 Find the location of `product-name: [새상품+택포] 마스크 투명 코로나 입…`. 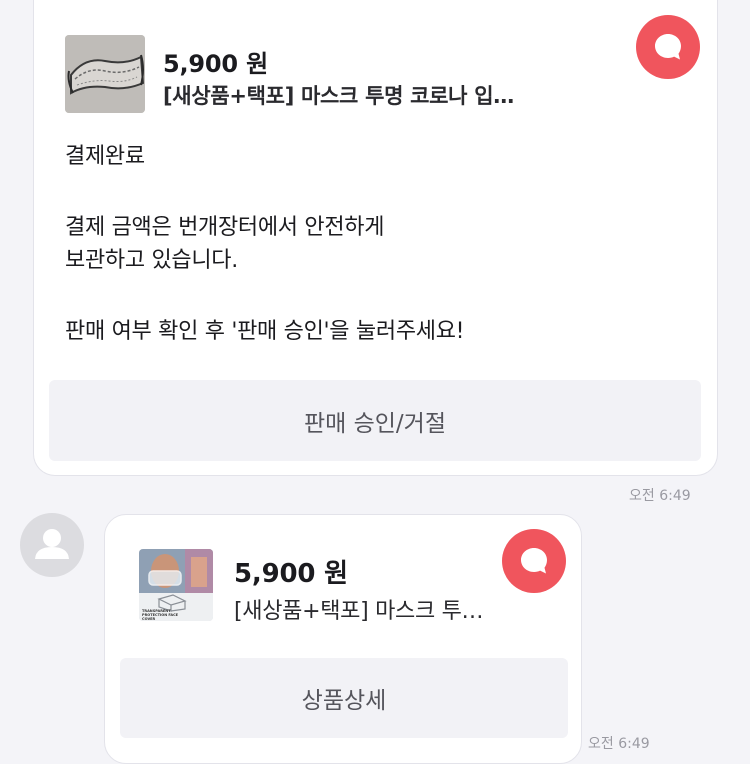

product-name: [새상품+택포] 마스크 투명 코로나 입… is located at coordinates (338, 95).